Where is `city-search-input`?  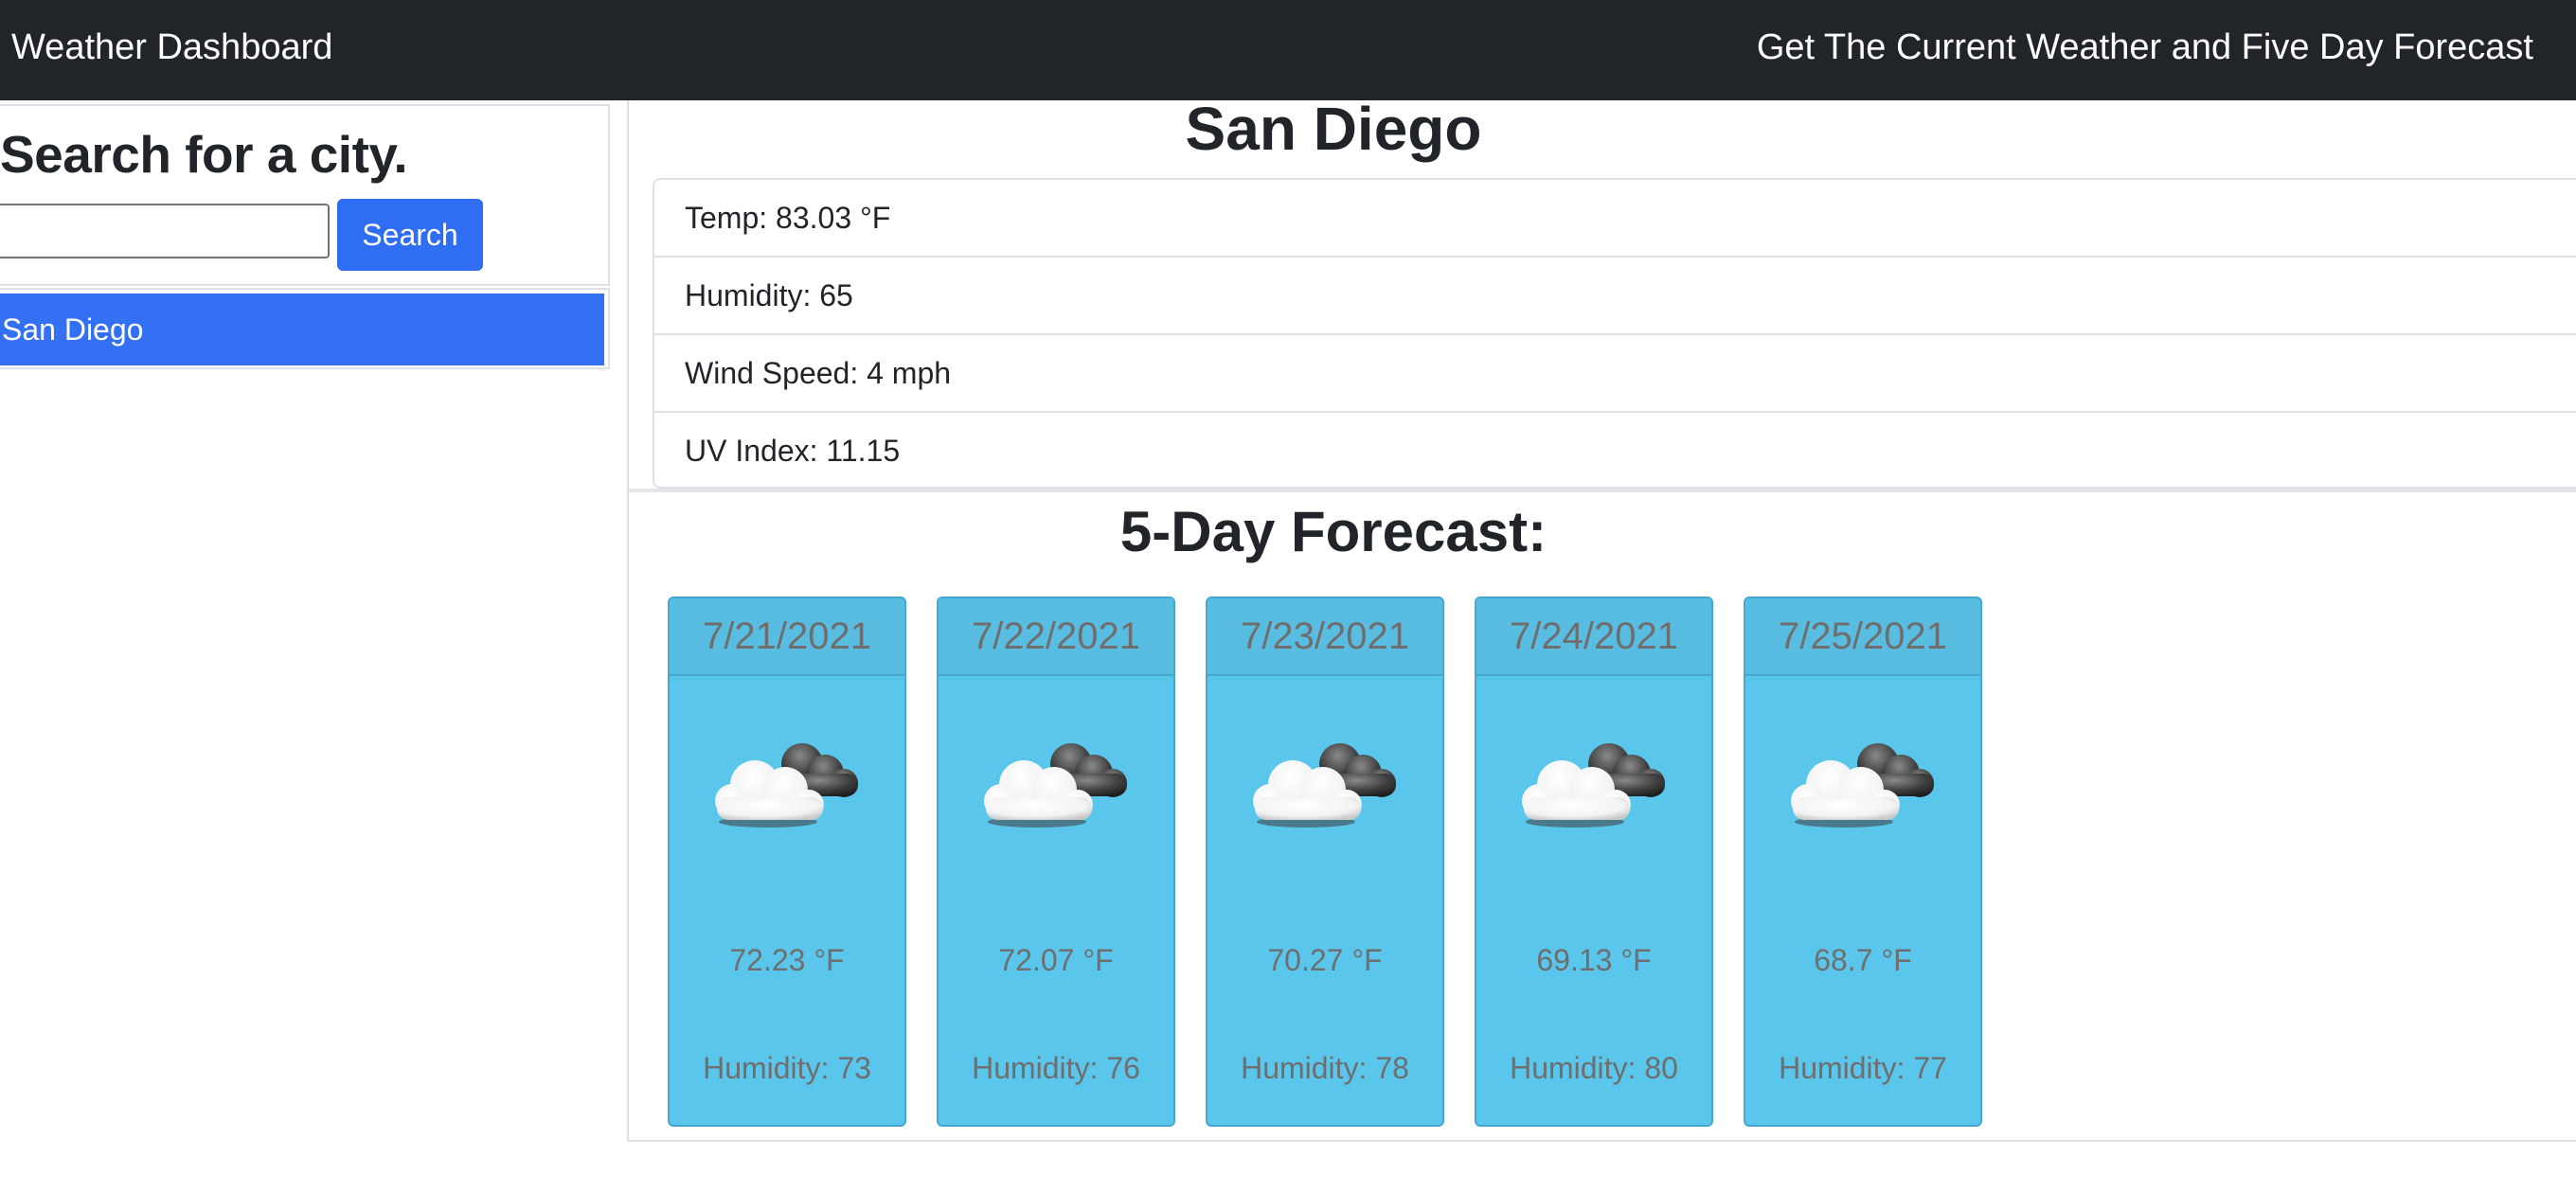
city-search-input is located at coordinates (165, 231).